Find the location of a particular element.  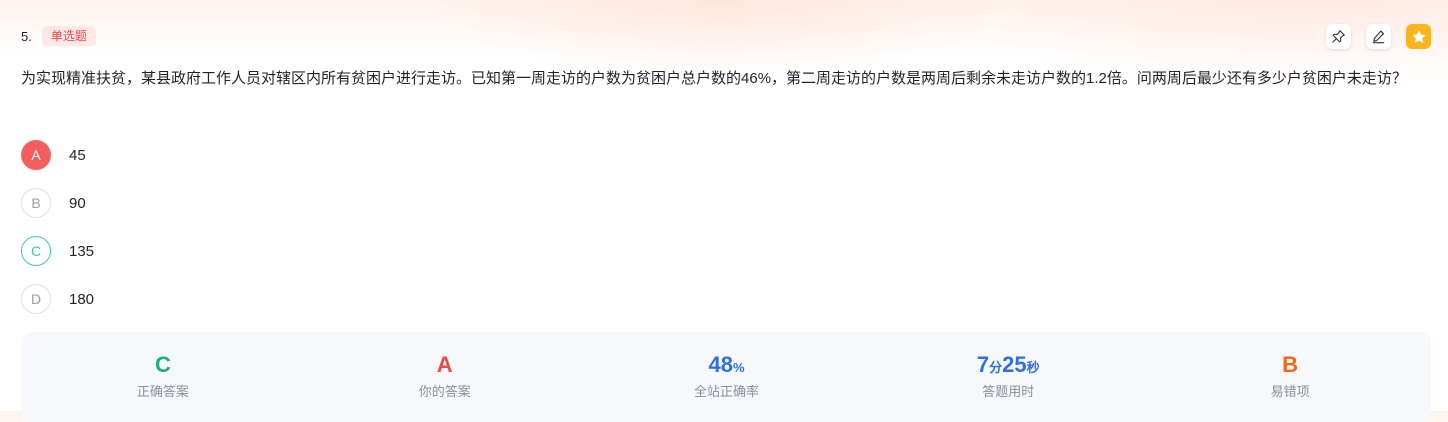

stat-time-spent: 7分25秒 答题用时 is located at coordinates (1008, 377).